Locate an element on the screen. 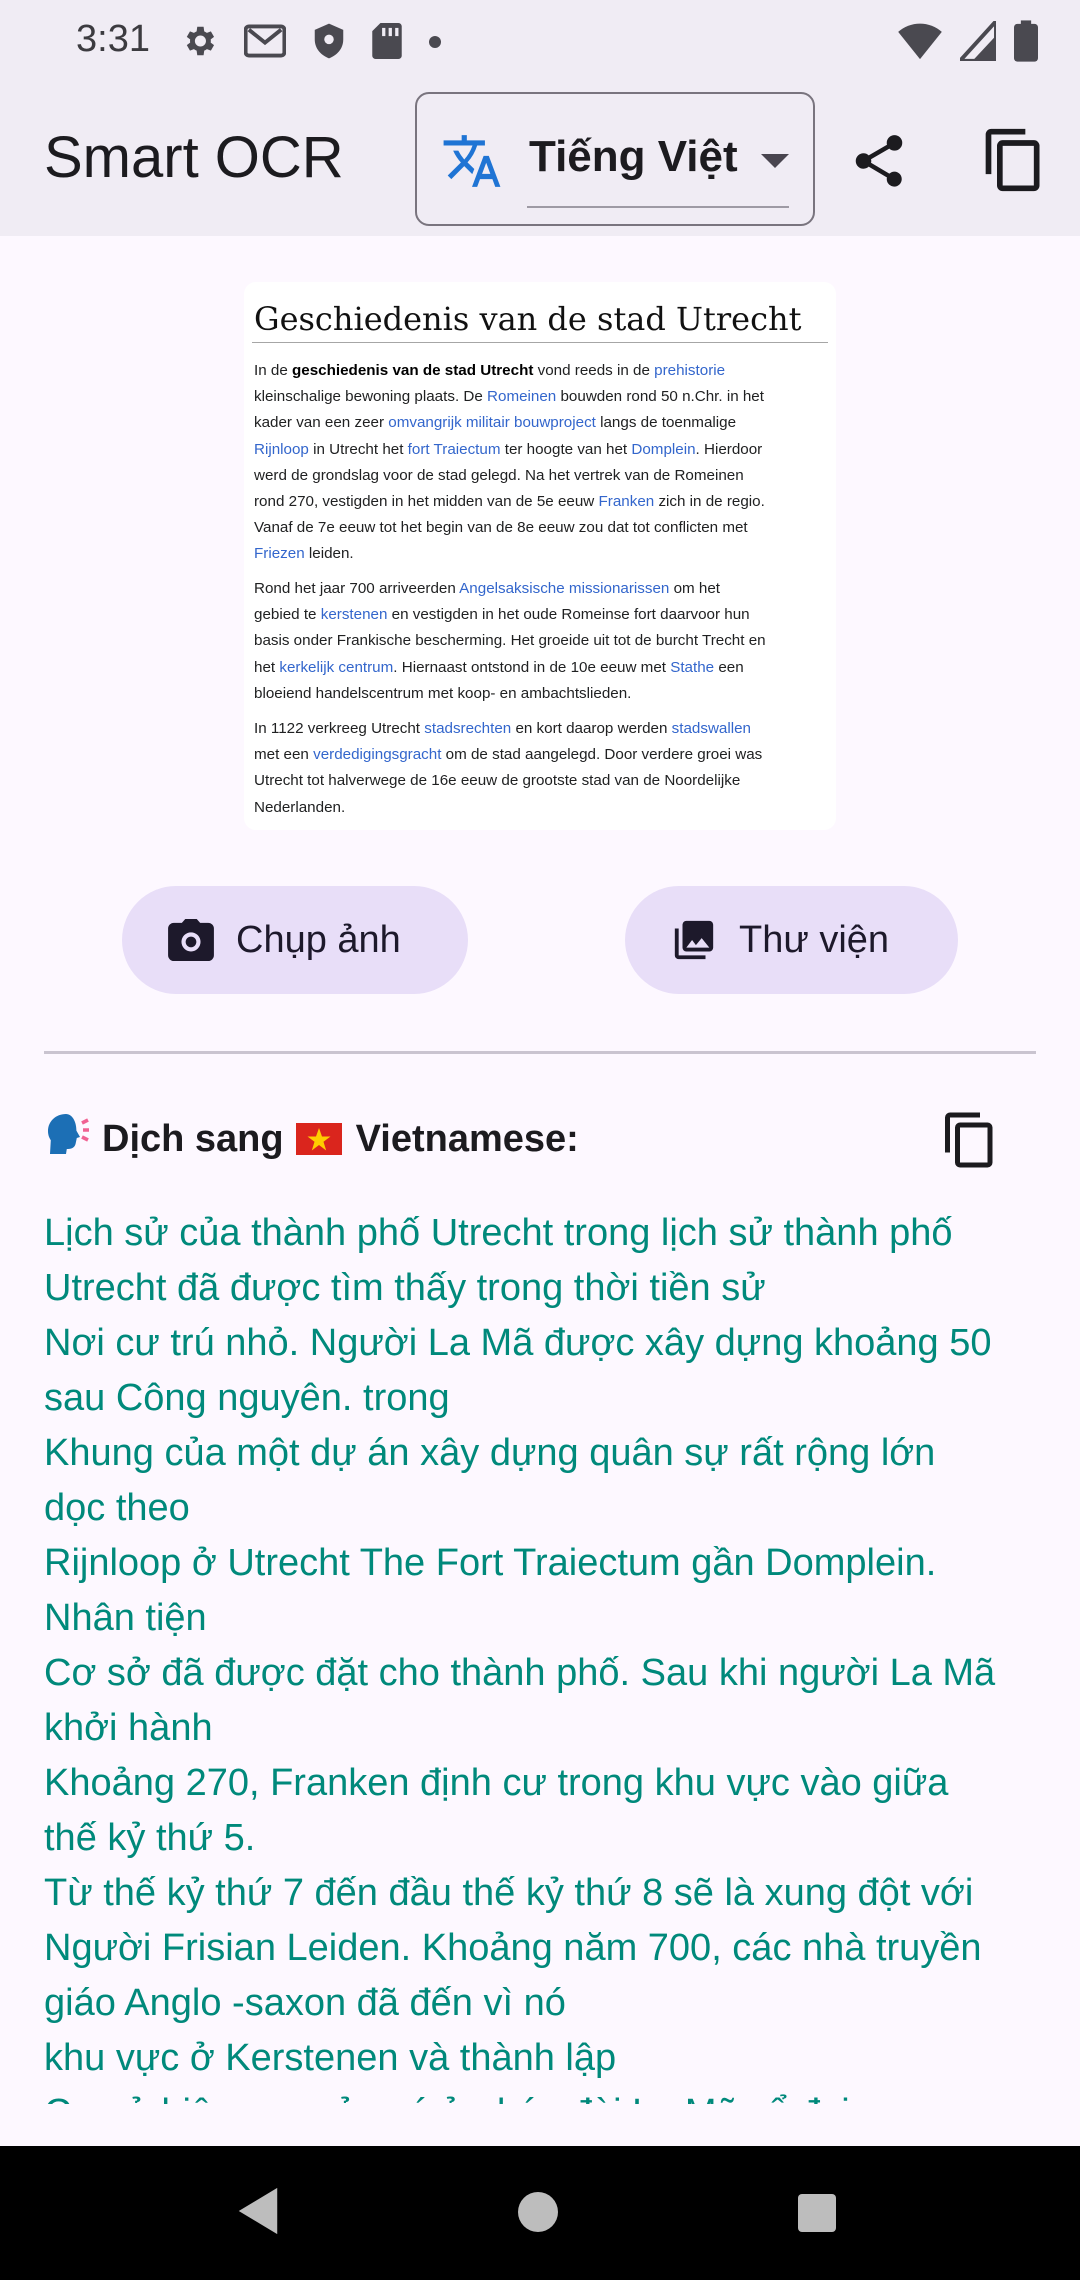 This screenshot has width=1080, height=2280. source-image-title: Geschiedenis van de stad Utrecht is located at coordinates (528, 319).